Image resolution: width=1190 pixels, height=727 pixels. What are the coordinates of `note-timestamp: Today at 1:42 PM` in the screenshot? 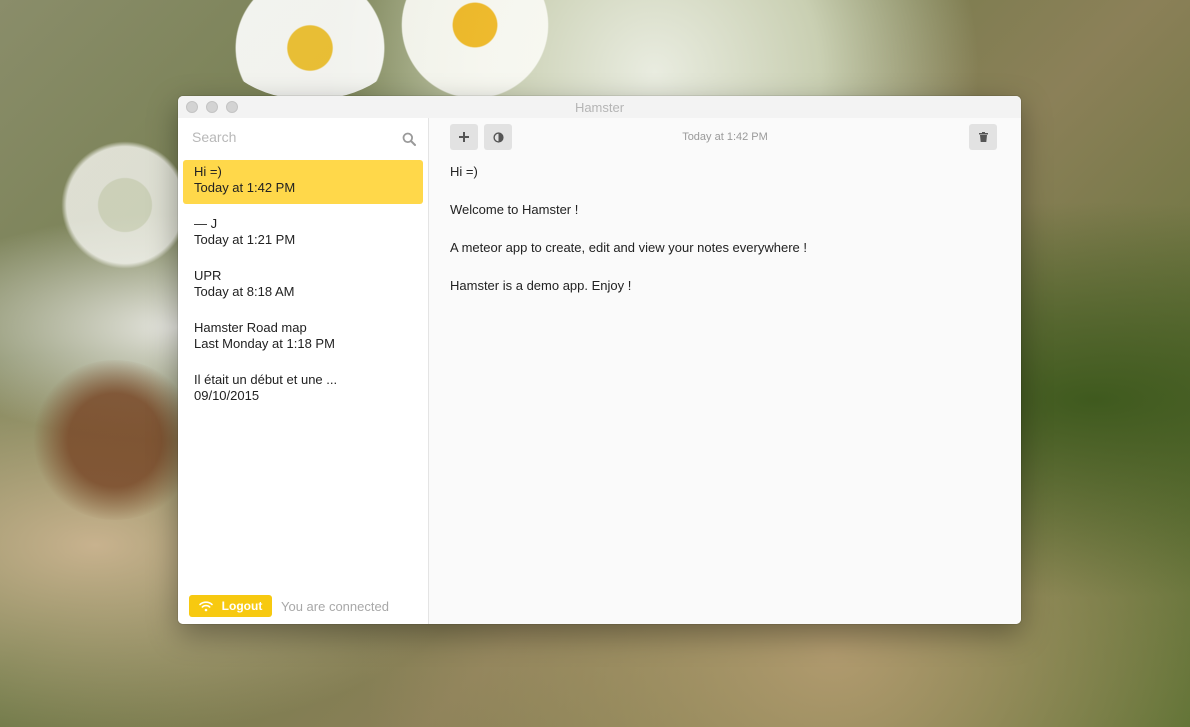 It's located at (725, 137).